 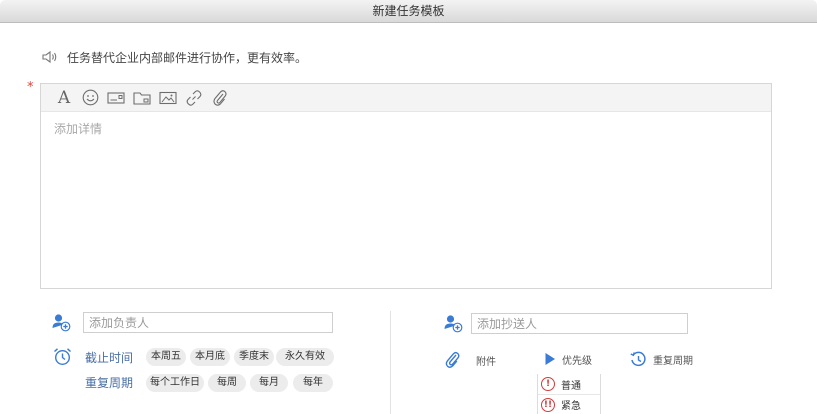 I want to click on repeat-option-weekly: 每周, so click(x=227, y=383).